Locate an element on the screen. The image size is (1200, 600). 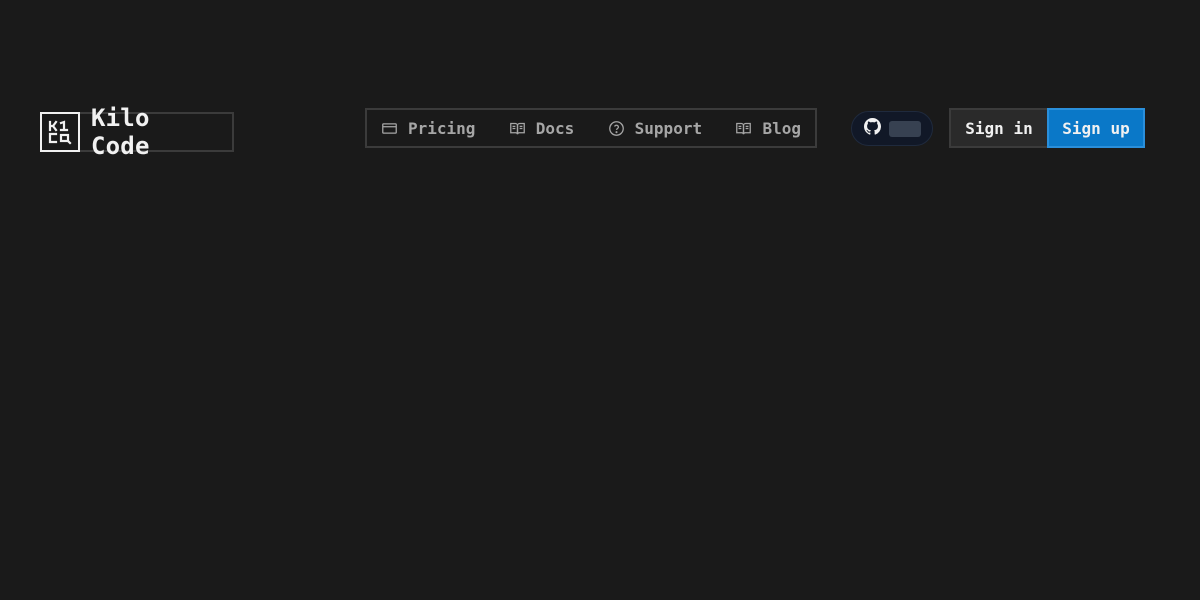
github-icon is located at coordinates (872, 128).